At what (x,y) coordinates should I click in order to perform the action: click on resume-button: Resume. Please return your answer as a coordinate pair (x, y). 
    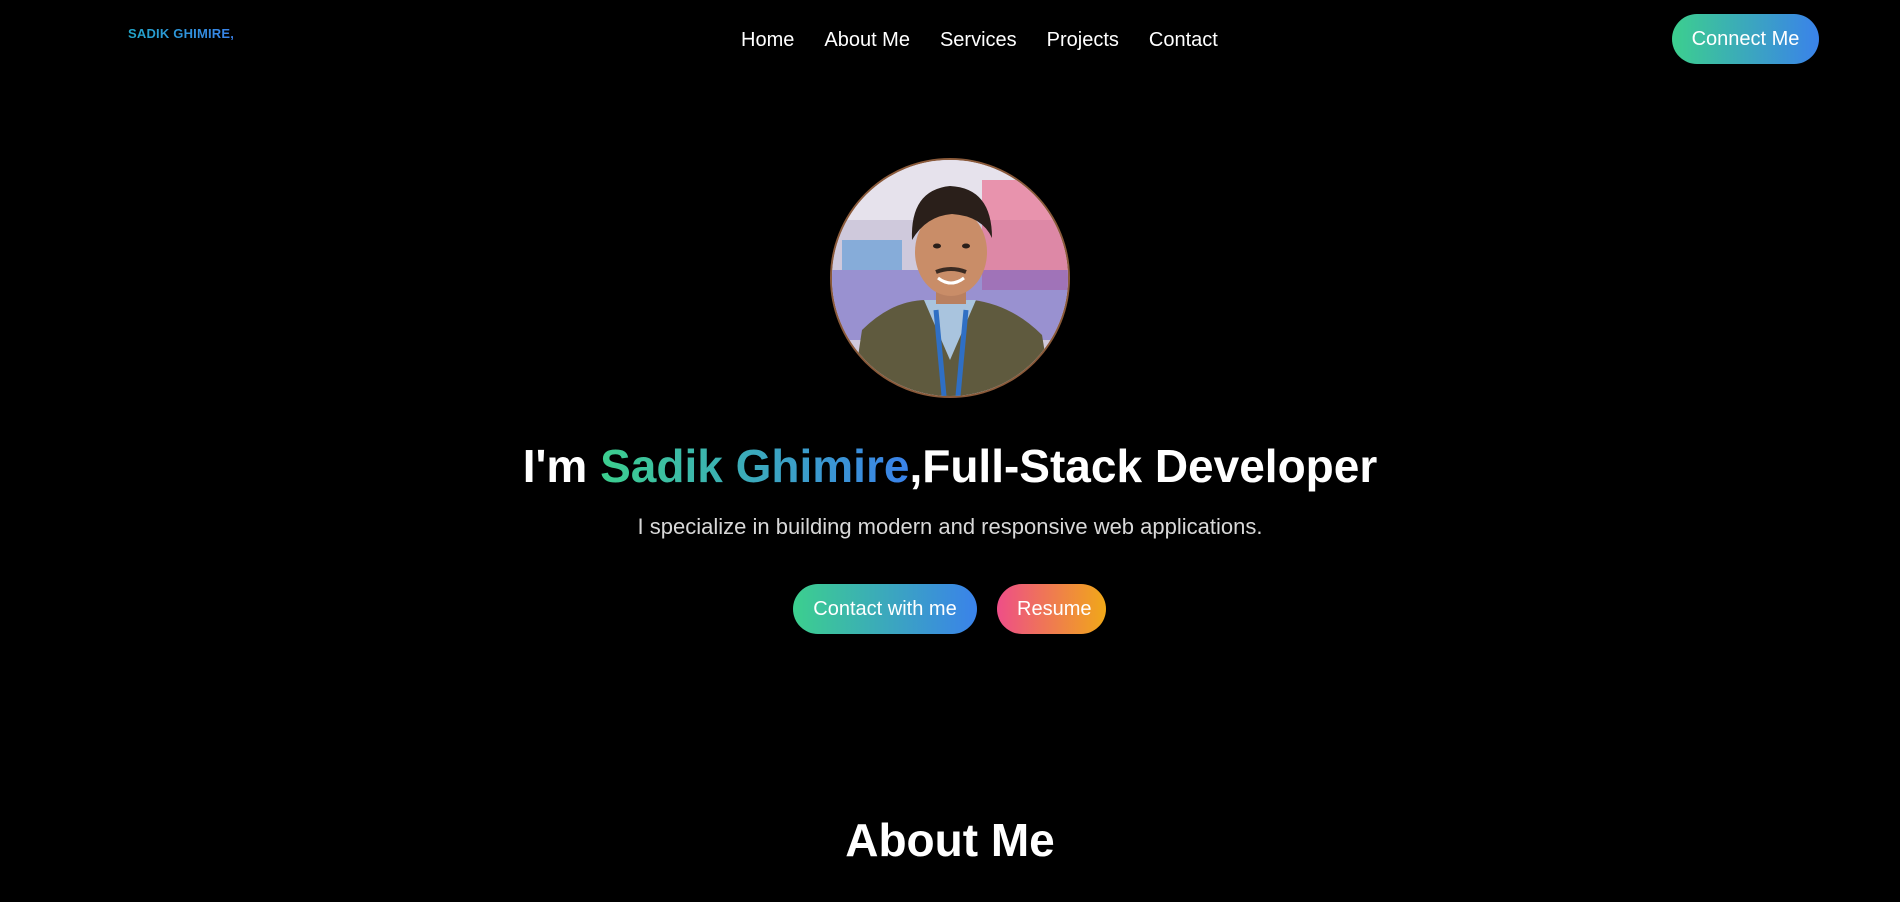
    Looking at the image, I should click on (1051, 609).